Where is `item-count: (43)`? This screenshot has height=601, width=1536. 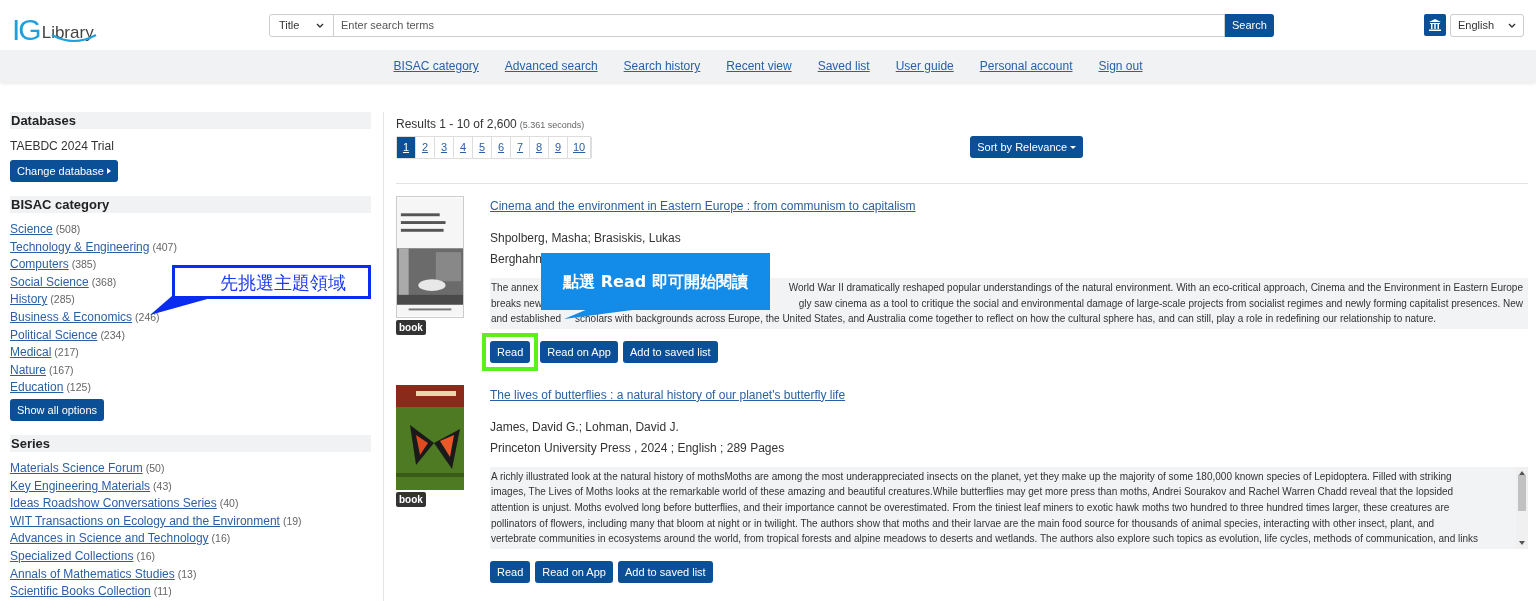 item-count: (43) is located at coordinates (162, 486).